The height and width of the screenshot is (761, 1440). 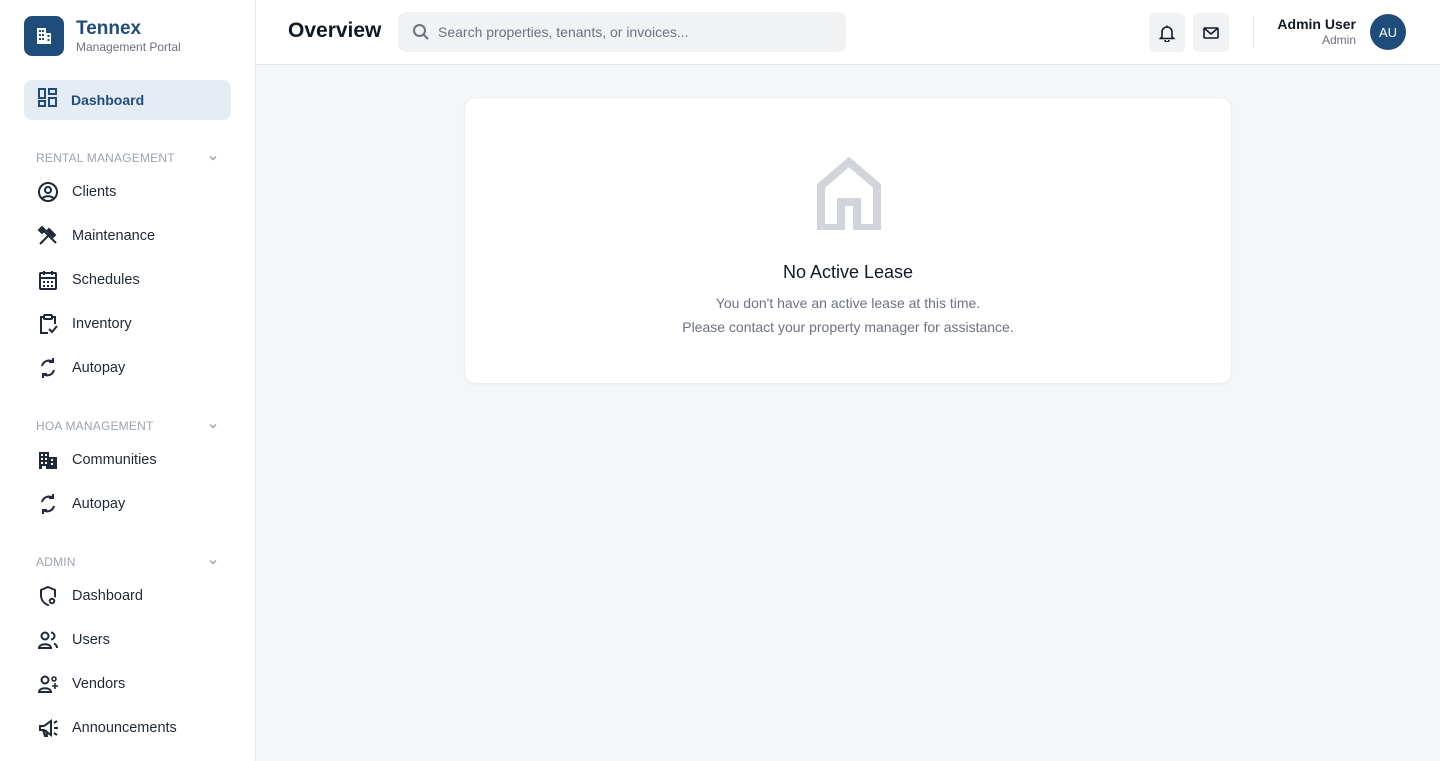 What do you see at coordinates (48, 684) in the screenshot?
I see `vendor-icon` at bounding box center [48, 684].